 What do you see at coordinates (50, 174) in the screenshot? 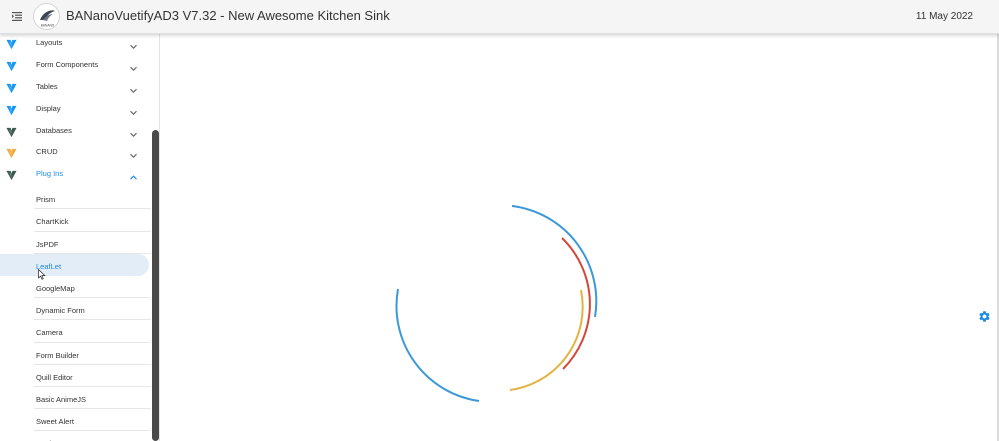
I see `sidebar-group-label: Plug Ins` at bounding box center [50, 174].